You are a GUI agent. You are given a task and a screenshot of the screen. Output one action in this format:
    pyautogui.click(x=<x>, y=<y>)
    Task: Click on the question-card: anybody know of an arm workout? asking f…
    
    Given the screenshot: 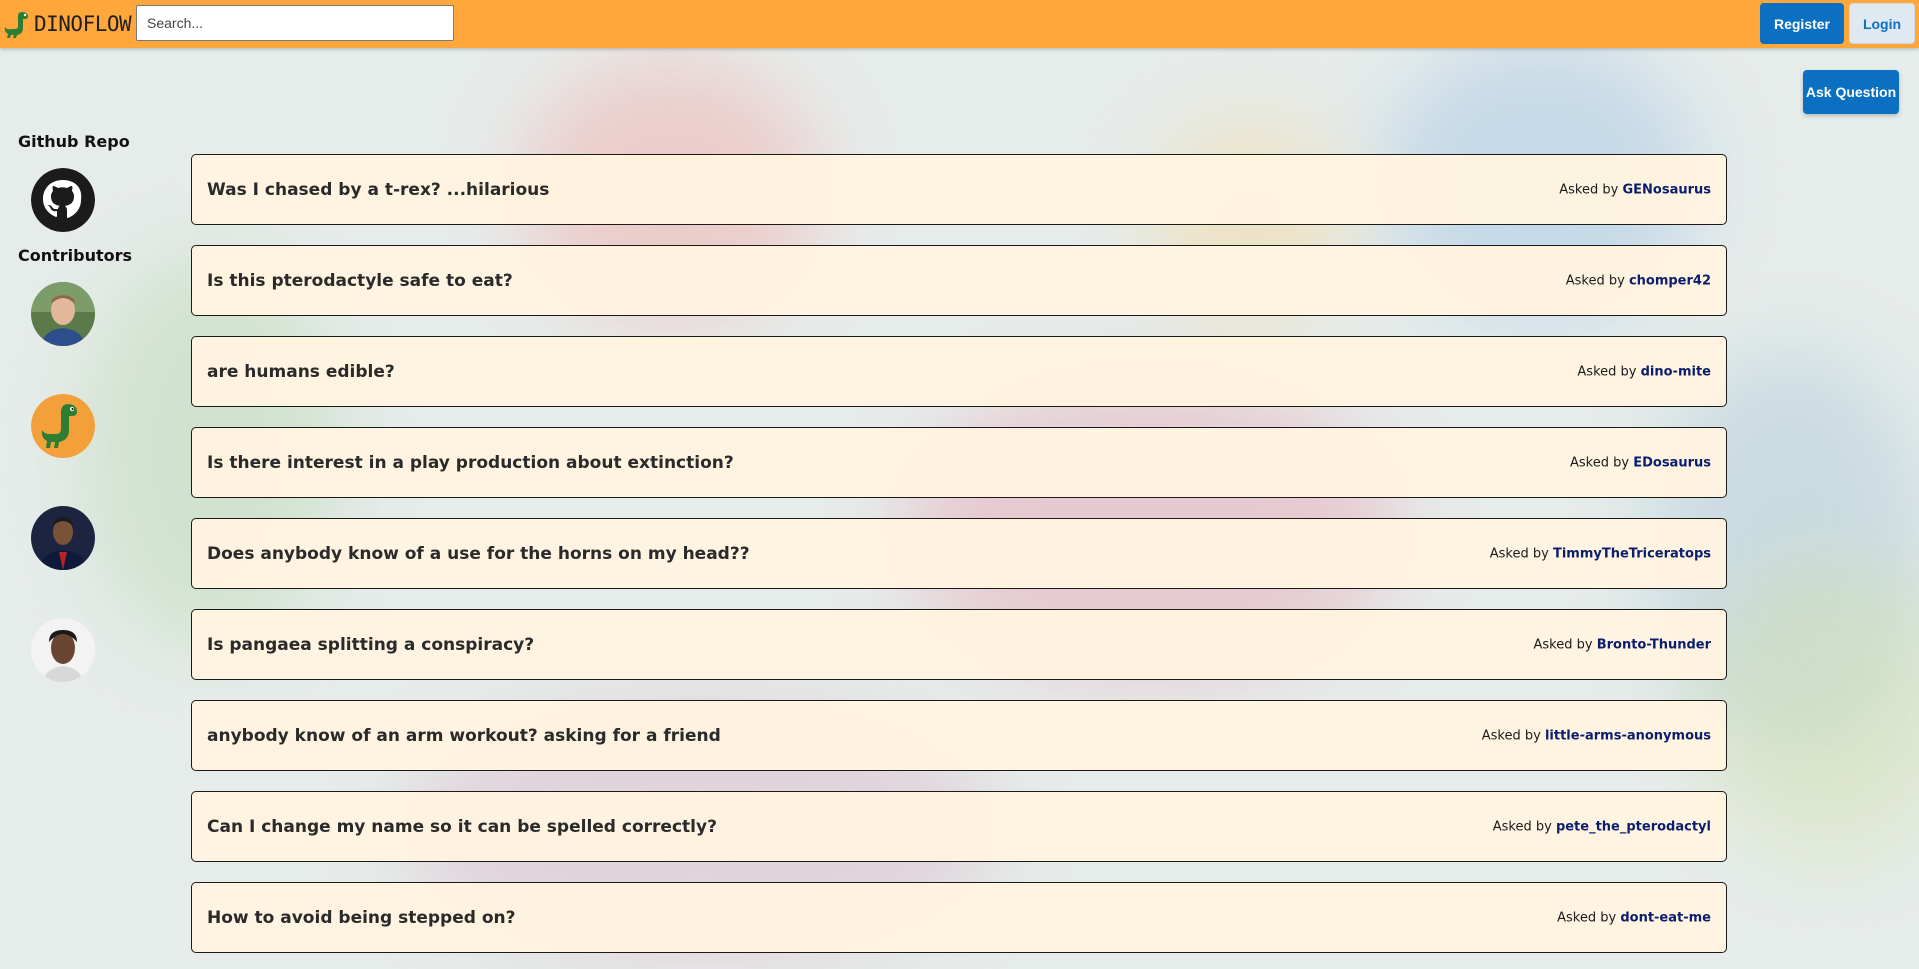 What is the action you would take?
    pyautogui.click(x=959, y=735)
    